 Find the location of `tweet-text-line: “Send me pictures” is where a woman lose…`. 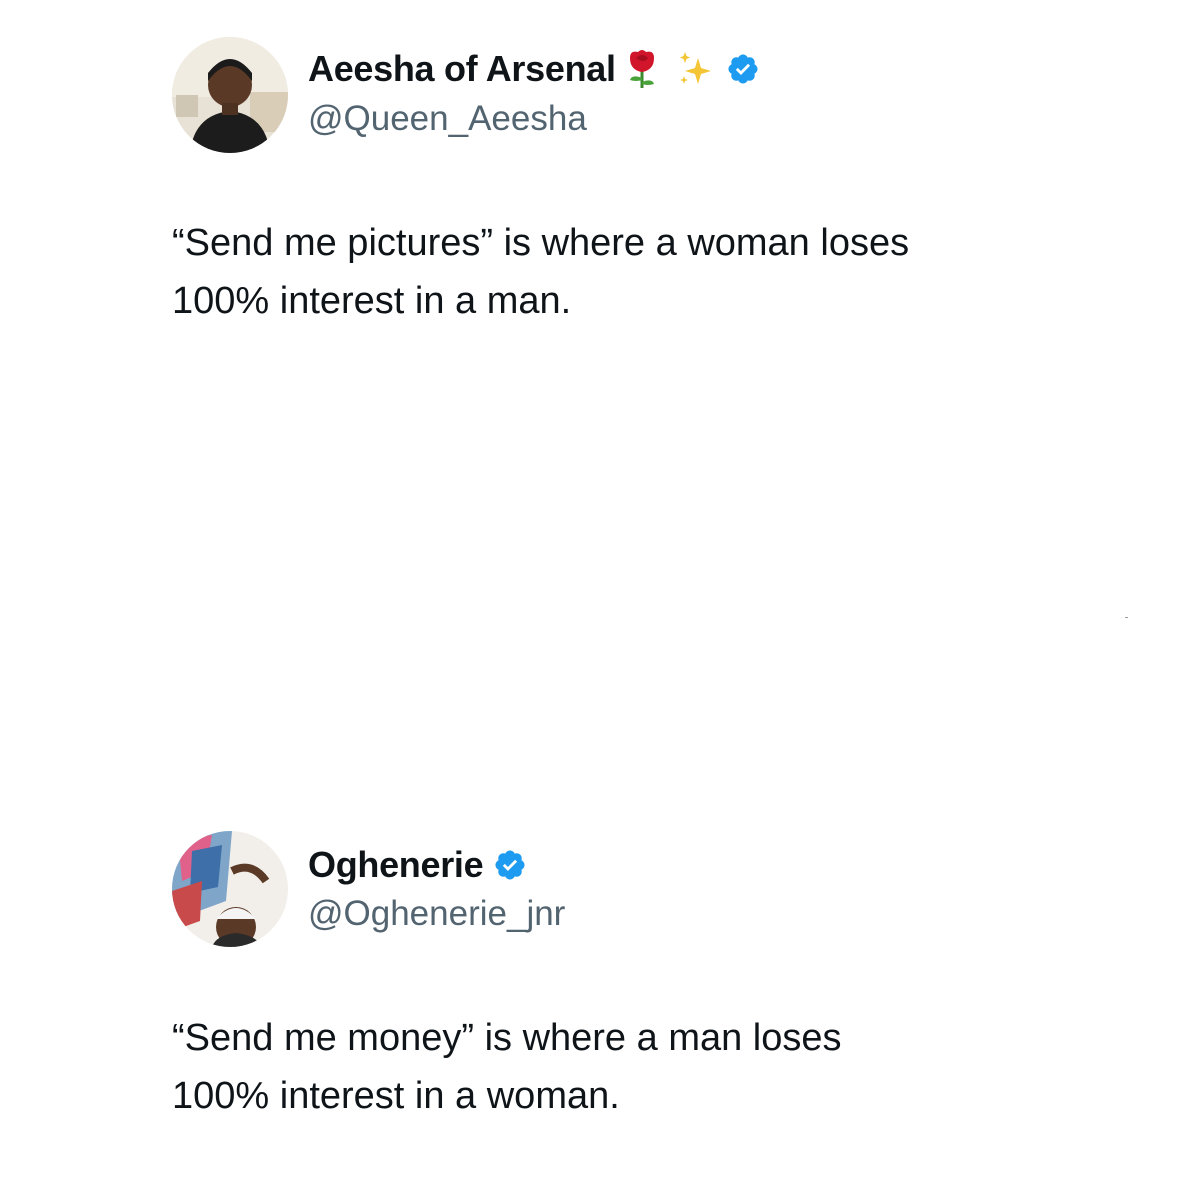

tweet-text-line: “Send me pictures” is where a woman lose… is located at coordinates (541, 243).